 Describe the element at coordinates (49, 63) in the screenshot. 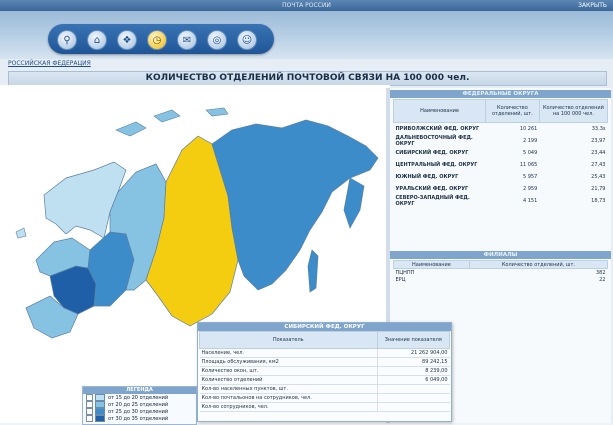

I see `breadcrumb: РОССИЙСКАЯ ФЕДЕРАЦИЯ` at that location.